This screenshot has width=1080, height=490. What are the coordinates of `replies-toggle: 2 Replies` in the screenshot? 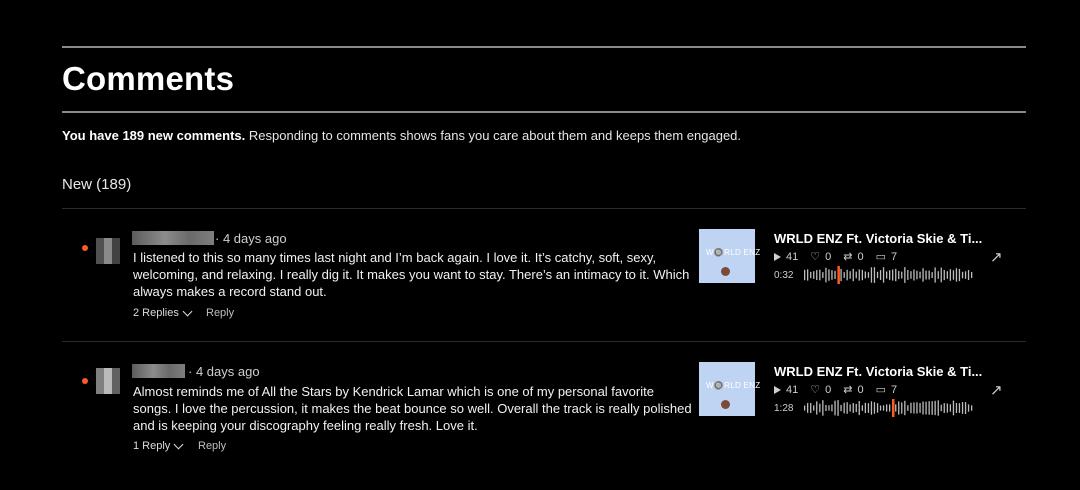 It's located at (163, 312).